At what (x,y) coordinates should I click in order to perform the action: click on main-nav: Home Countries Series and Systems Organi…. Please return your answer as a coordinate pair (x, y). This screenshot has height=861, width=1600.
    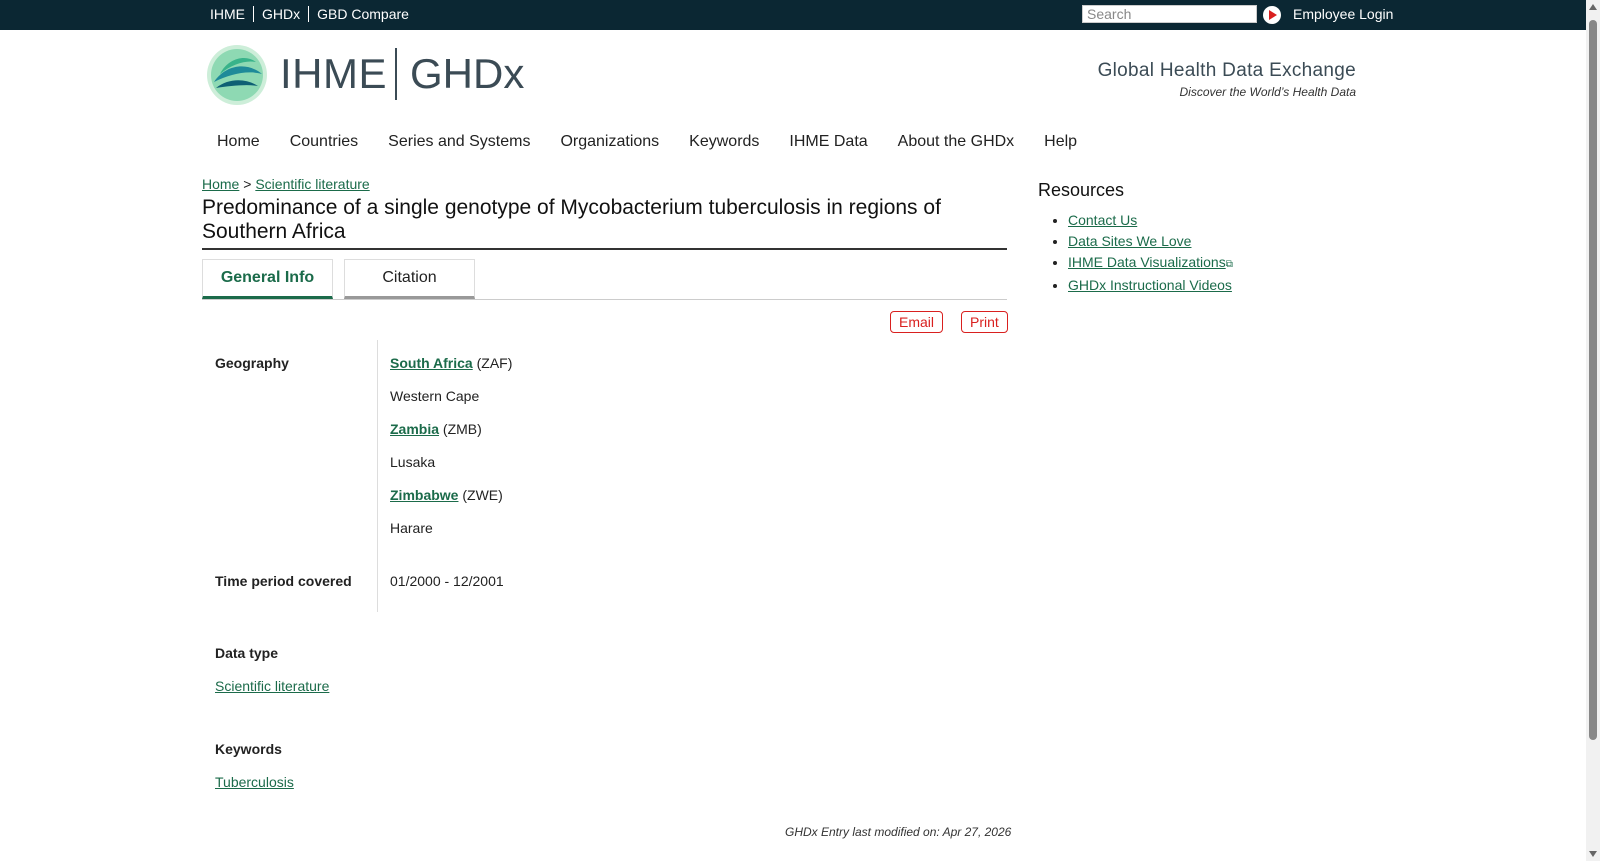
    Looking at the image, I should click on (647, 142).